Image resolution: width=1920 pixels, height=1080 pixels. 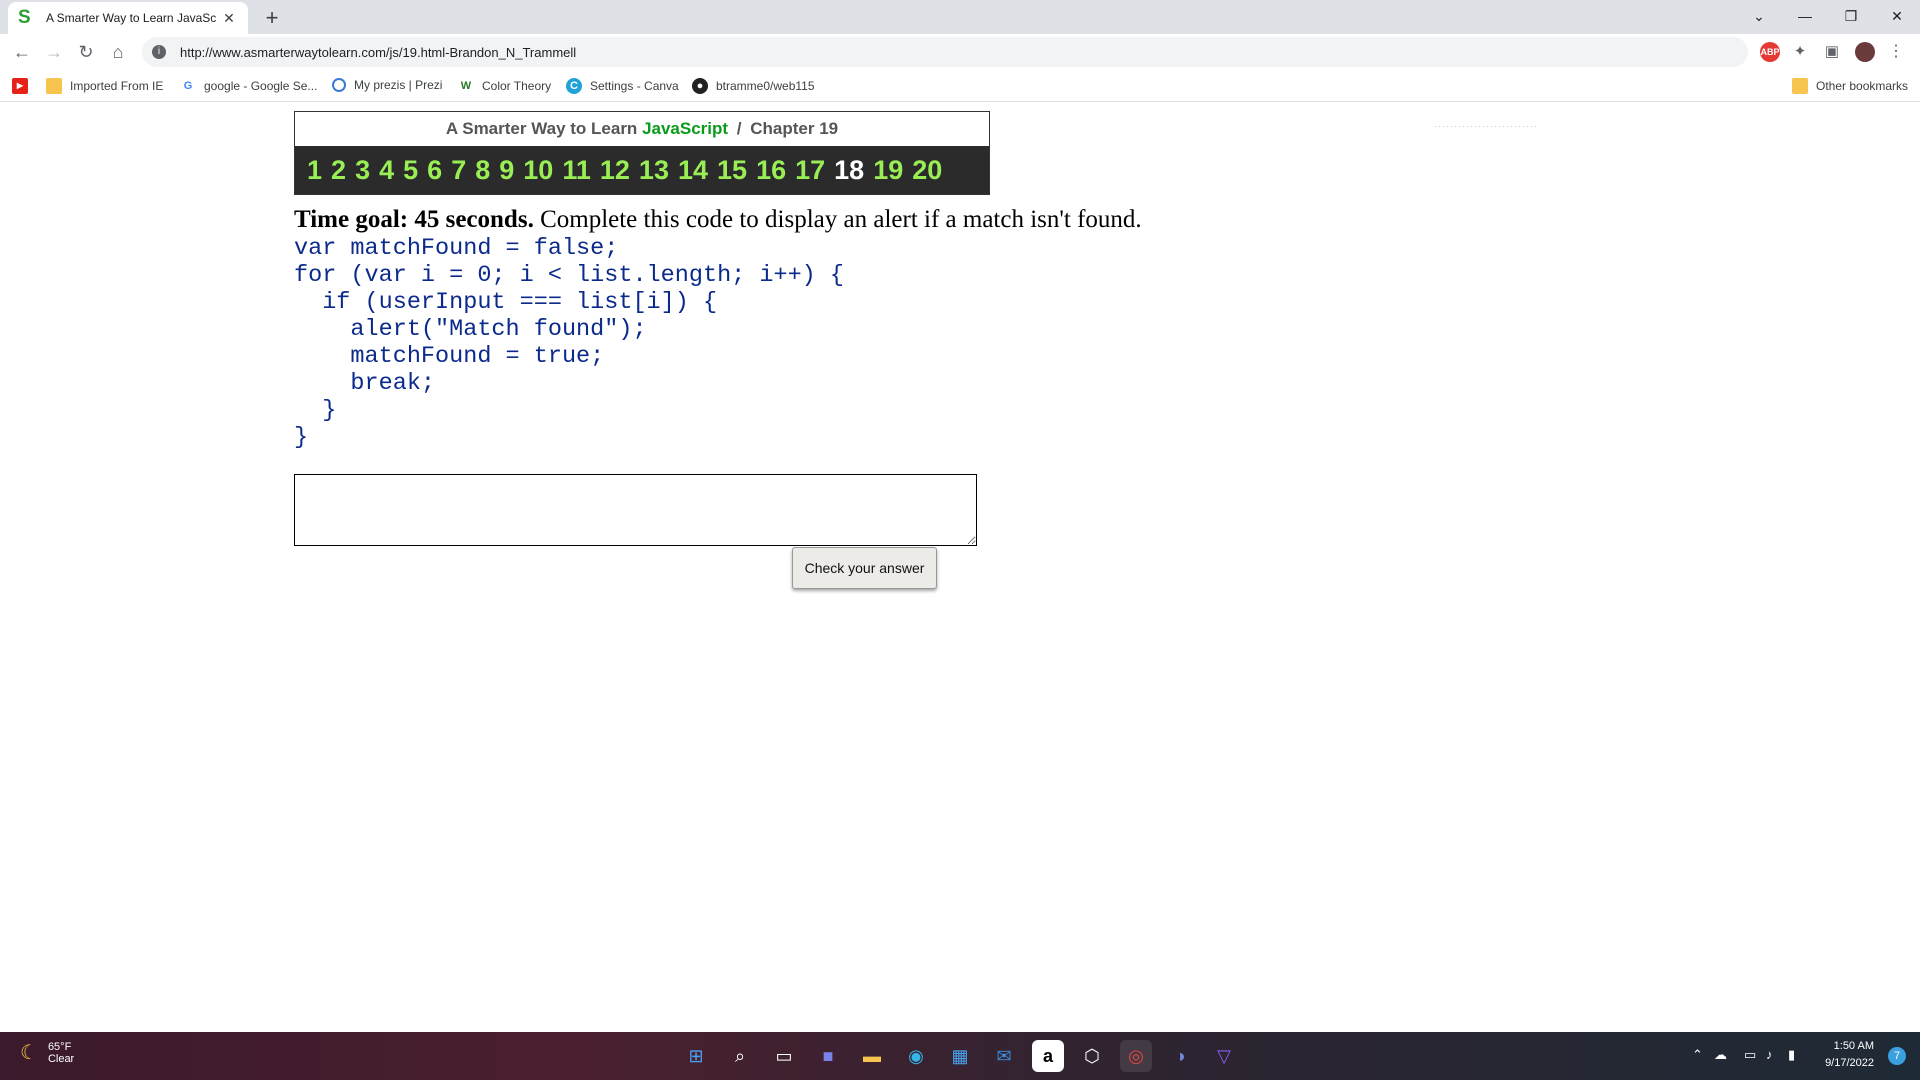 What do you see at coordinates (1896, 52) in the screenshot?
I see `menu-icon: ⋮` at bounding box center [1896, 52].